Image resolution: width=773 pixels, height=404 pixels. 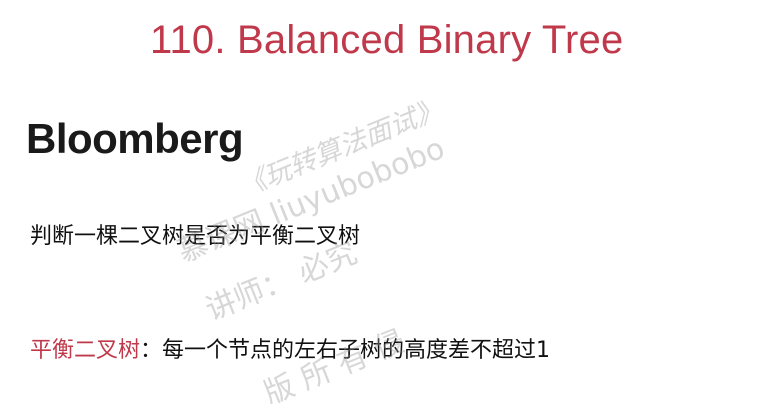 I want to click on question-text: 判断一棵二叉树是否为平衡二叉树, so click(x=195, y=236).